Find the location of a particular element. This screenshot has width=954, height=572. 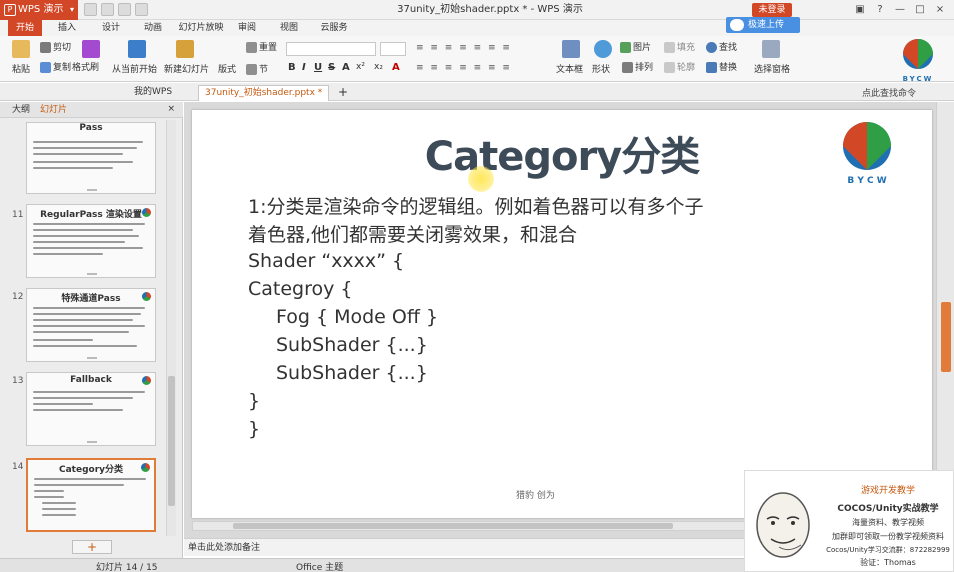

add-slide-button: + is located at coordinates (92, 547).